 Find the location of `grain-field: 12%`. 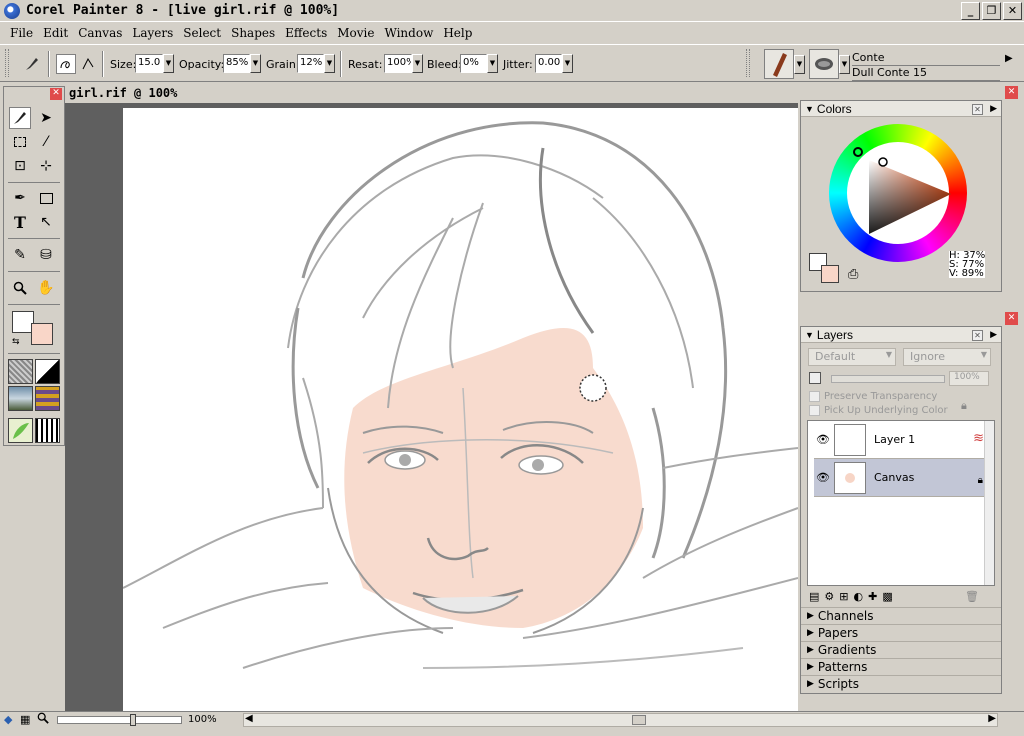

grain-field: 12% is located at coordinates (310, 63).